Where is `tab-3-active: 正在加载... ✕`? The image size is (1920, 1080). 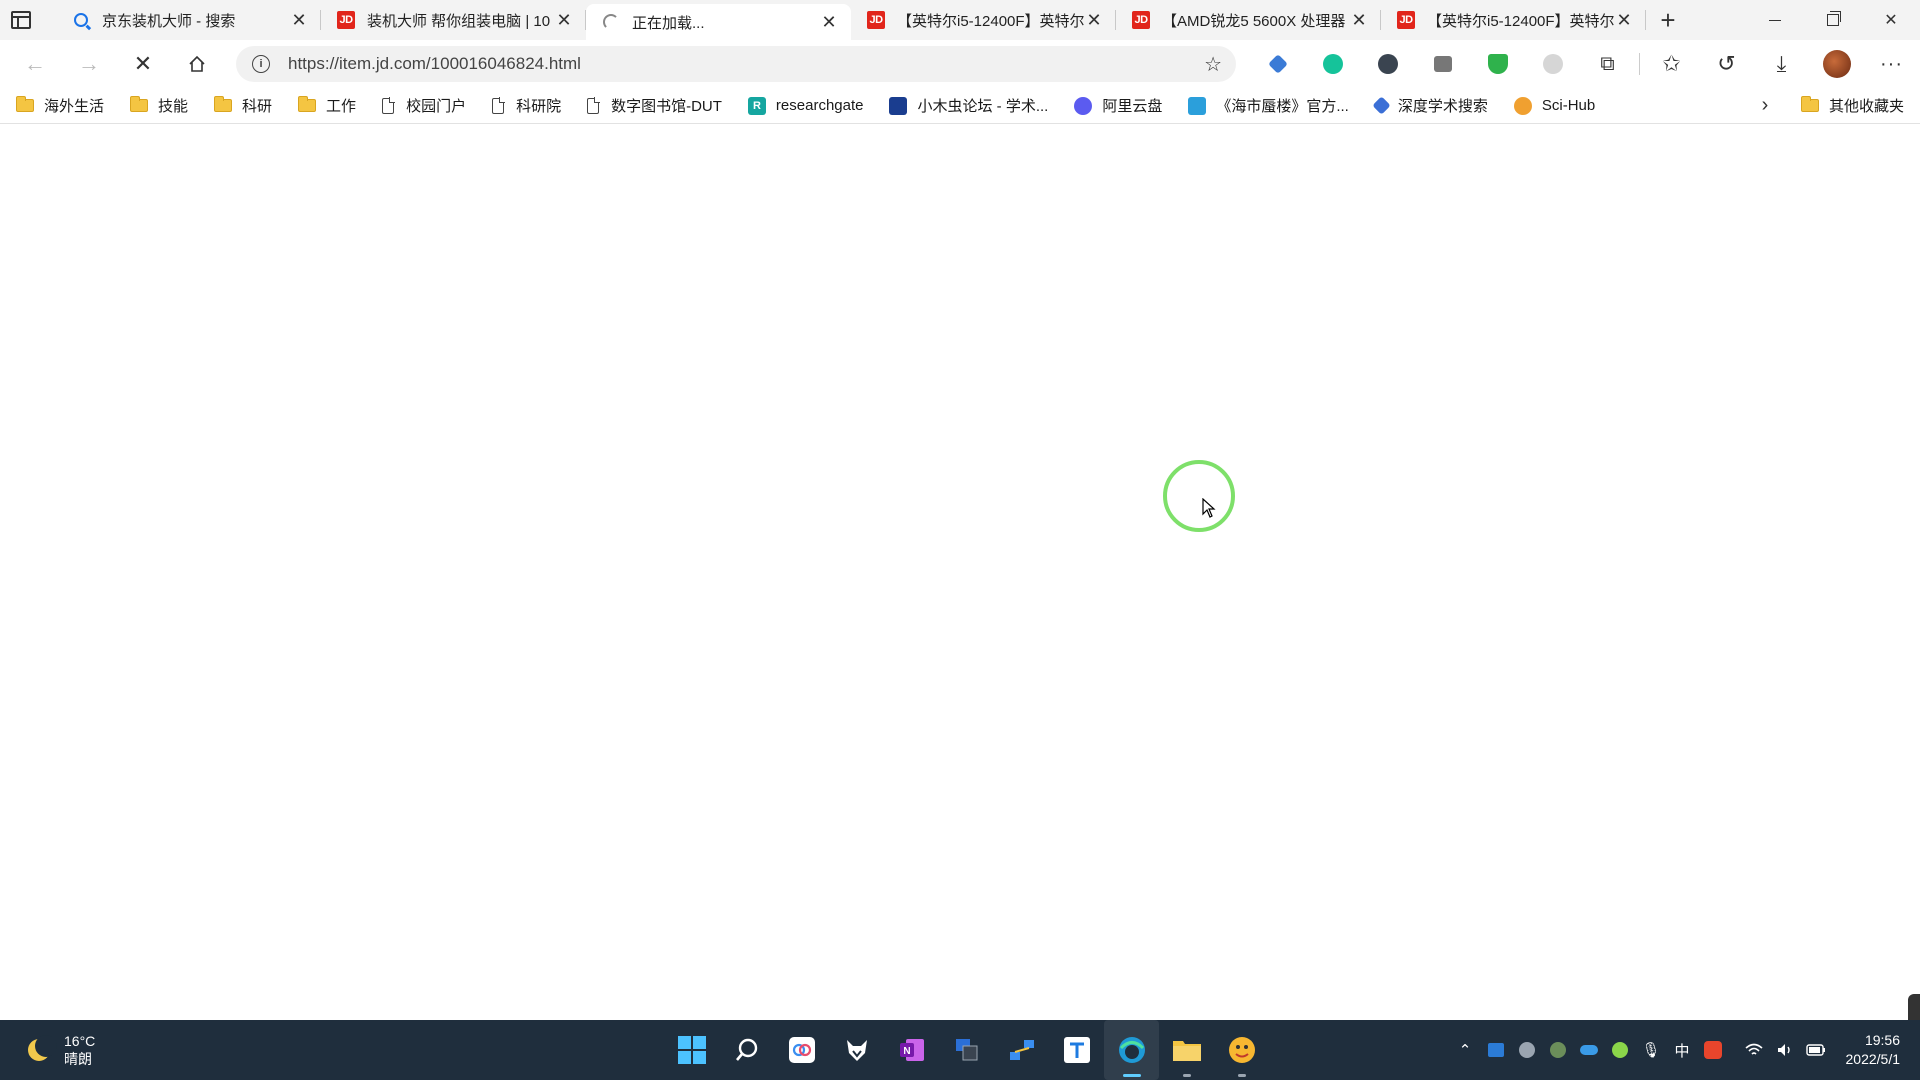
tab-3-active: 正在加载... ✕ is located at coordinates (718, 22).